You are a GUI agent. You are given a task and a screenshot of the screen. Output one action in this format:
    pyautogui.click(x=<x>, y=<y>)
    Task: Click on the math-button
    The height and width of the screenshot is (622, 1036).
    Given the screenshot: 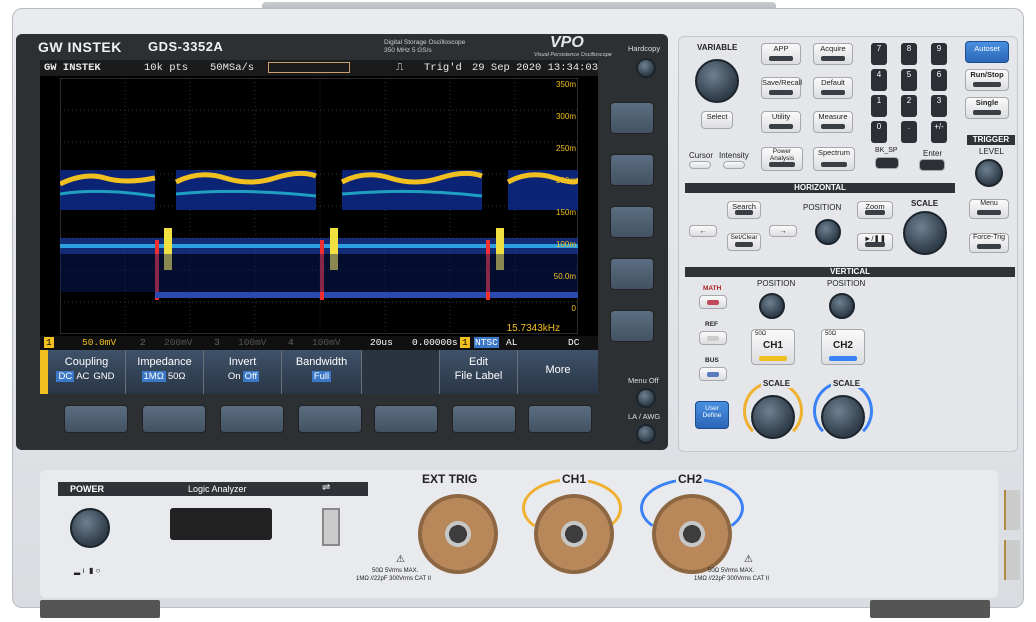 What is the action you would take?
    pyautogui.click(x=713, y=302)
    